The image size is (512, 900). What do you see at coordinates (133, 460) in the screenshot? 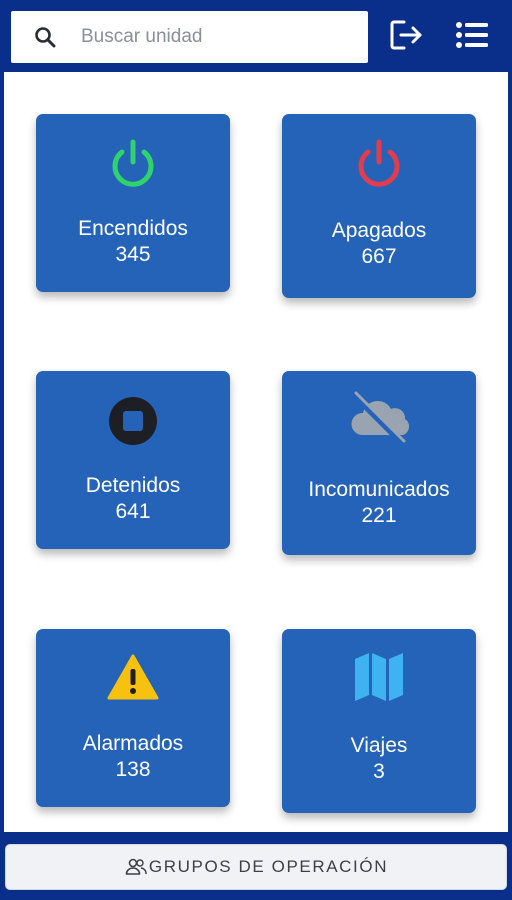
I see `tile-detenidos: Detenidos 641` at bounding box center [133, 460].